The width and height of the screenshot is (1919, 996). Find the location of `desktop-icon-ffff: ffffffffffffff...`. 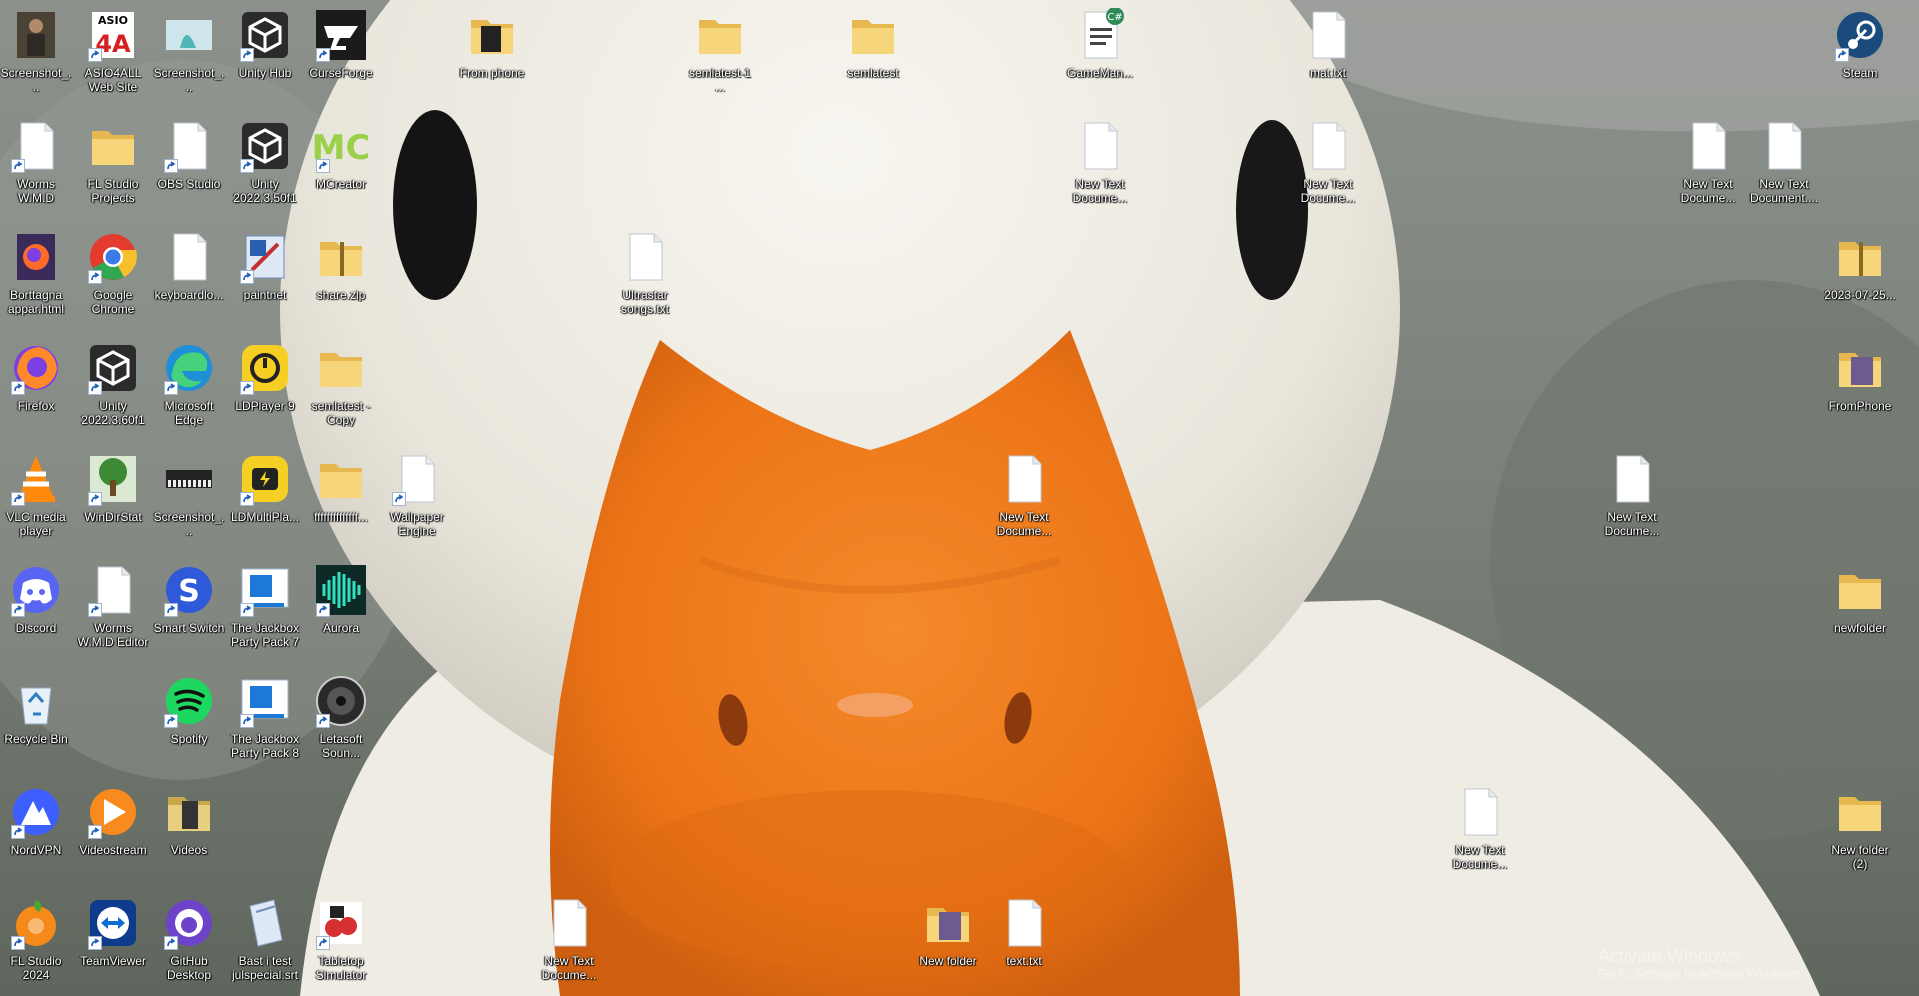

desktop-icon-ffff: ffffffffffffff... is located at coordinates (341, 498).